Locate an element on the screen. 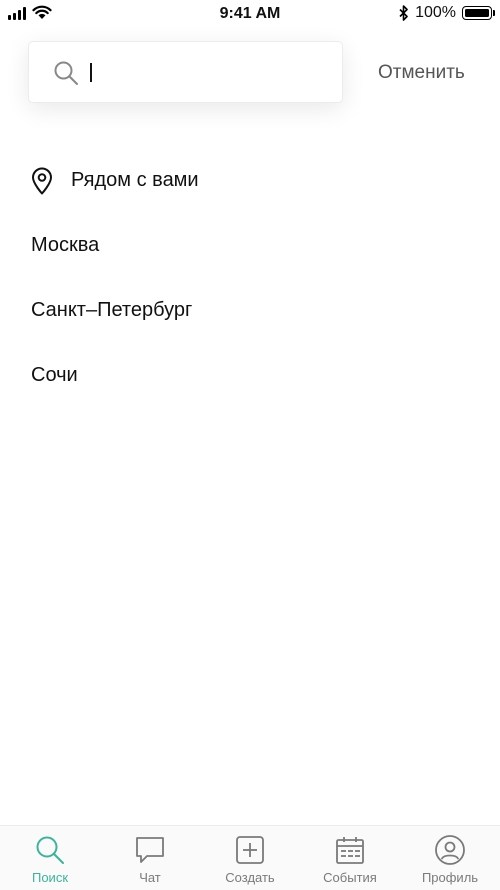  tab-events: События is located at coordinates (350, 858).